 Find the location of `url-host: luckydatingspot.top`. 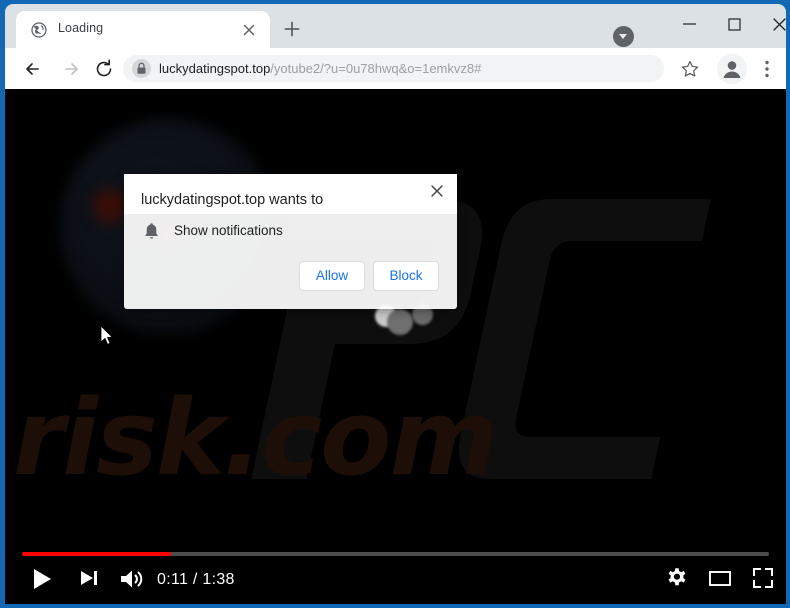

url-host: luckydatingspot.top is located at coordinates (215, 68).